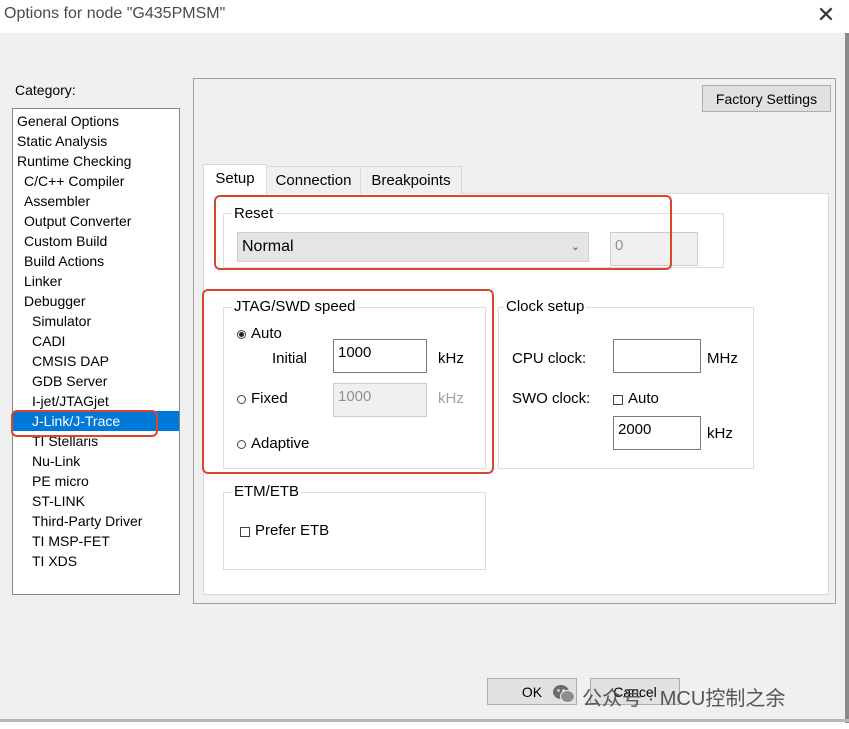  I want to click on auto-radio, so click(241, 334).